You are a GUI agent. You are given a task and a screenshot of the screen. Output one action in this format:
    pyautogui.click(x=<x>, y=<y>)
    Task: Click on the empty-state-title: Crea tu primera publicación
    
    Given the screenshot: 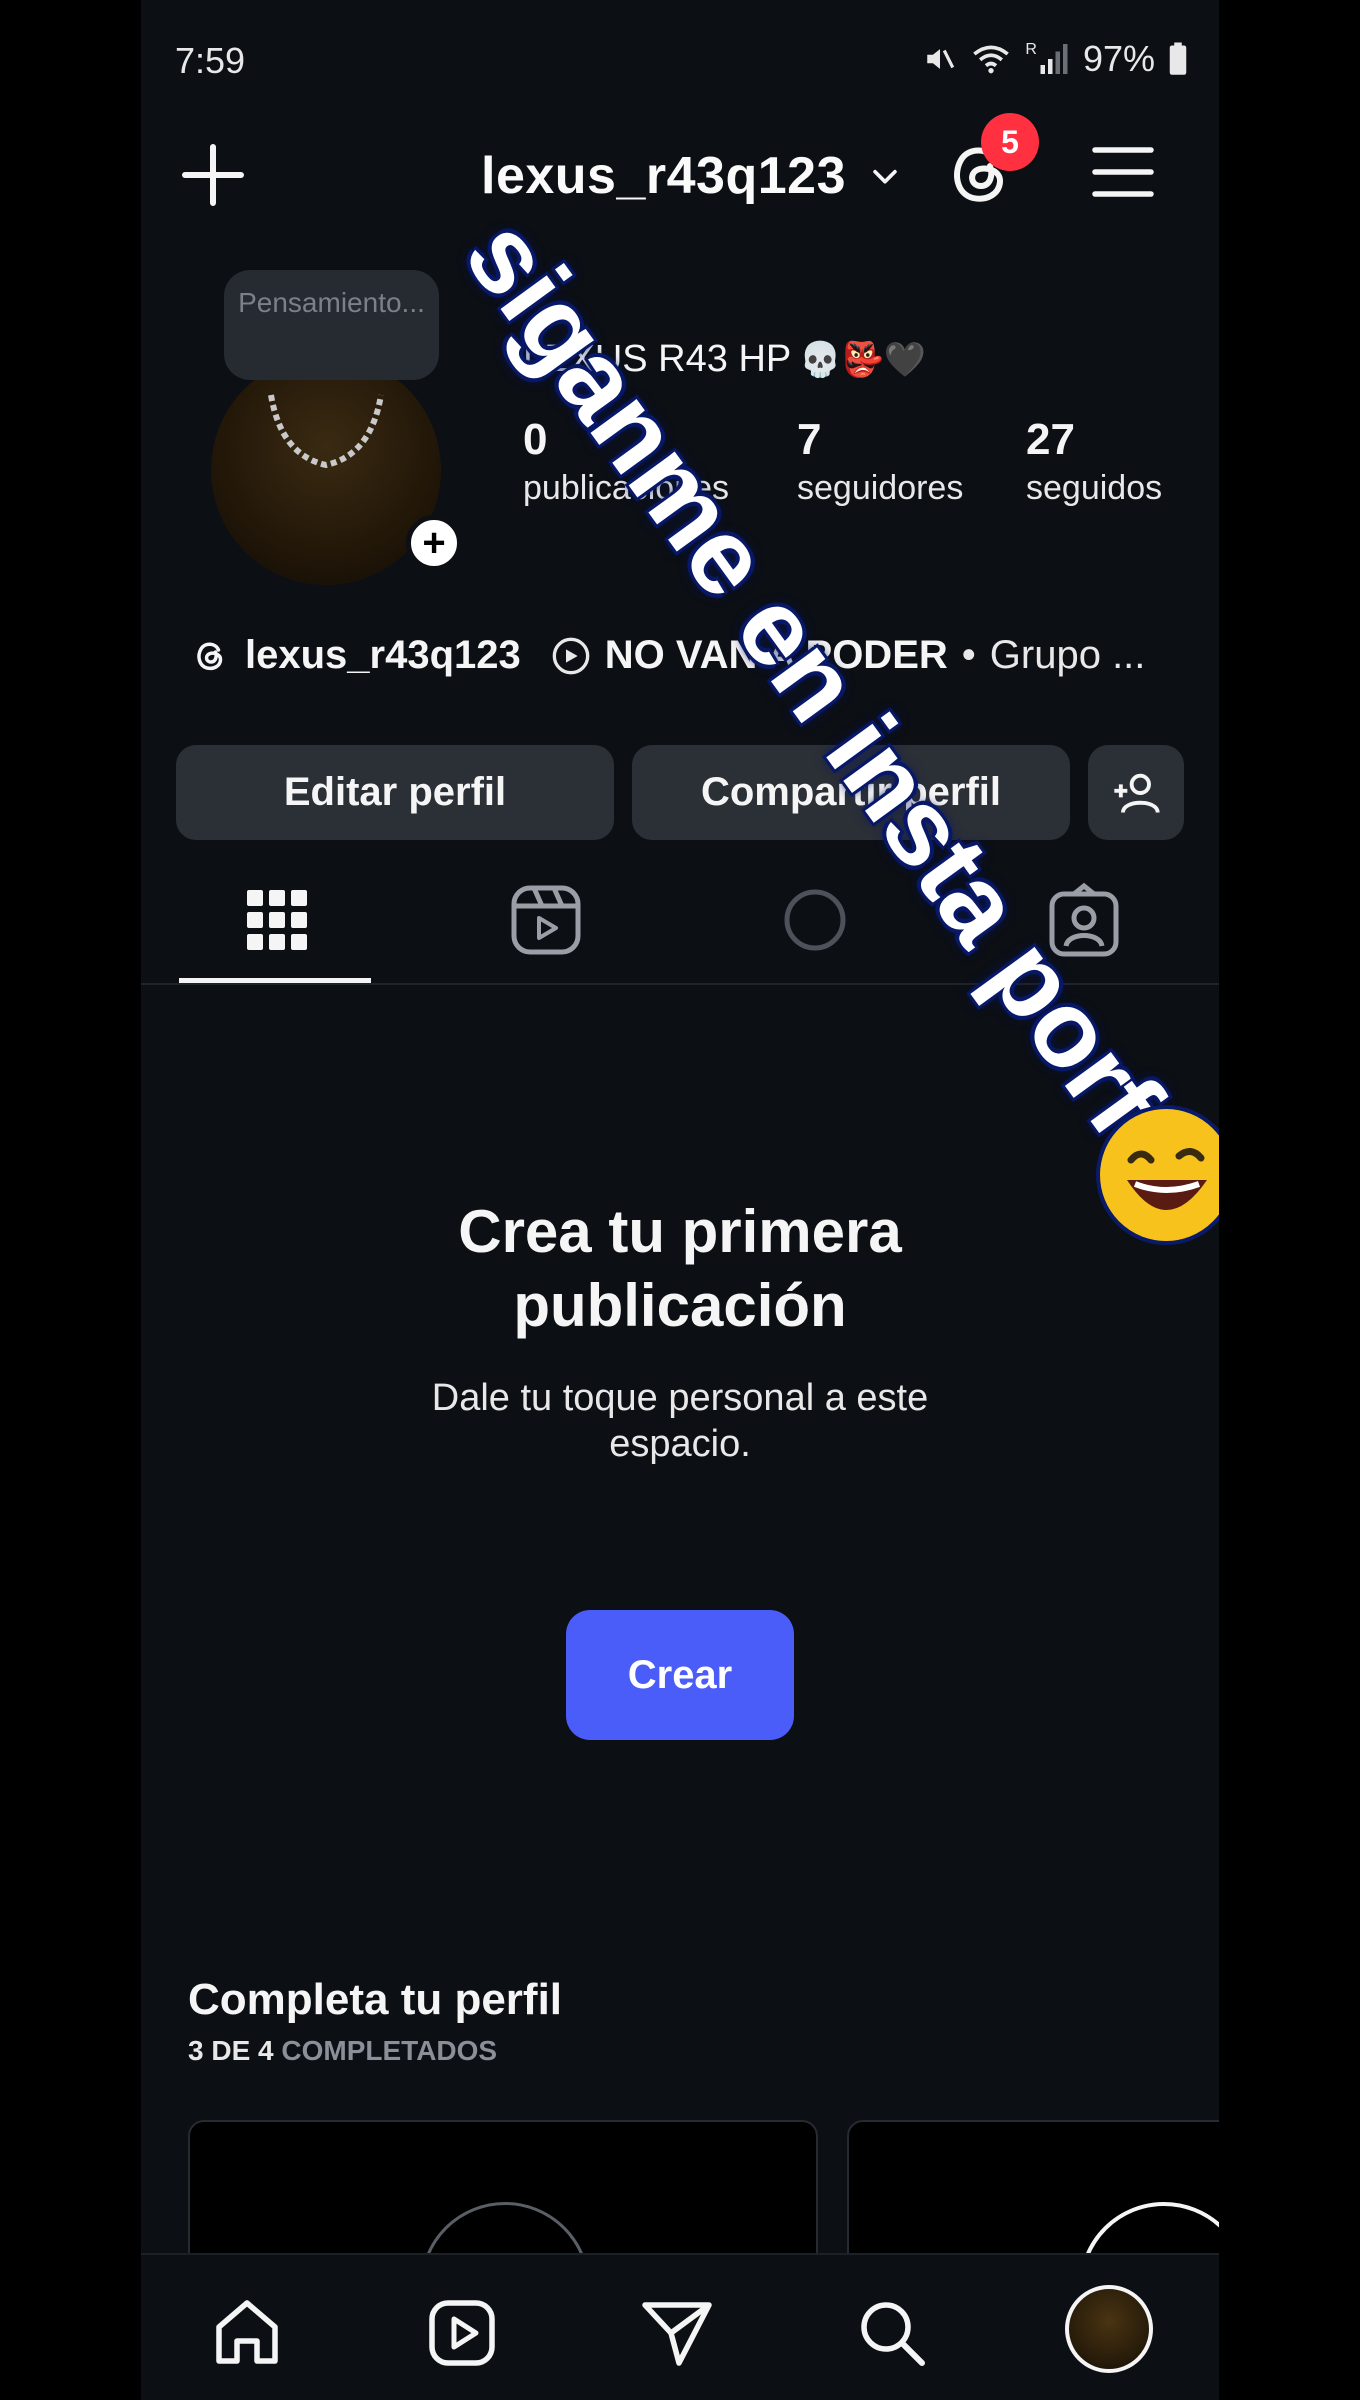 What is the action you would take?
    pyautogui.click(x=680, y=1269)
    